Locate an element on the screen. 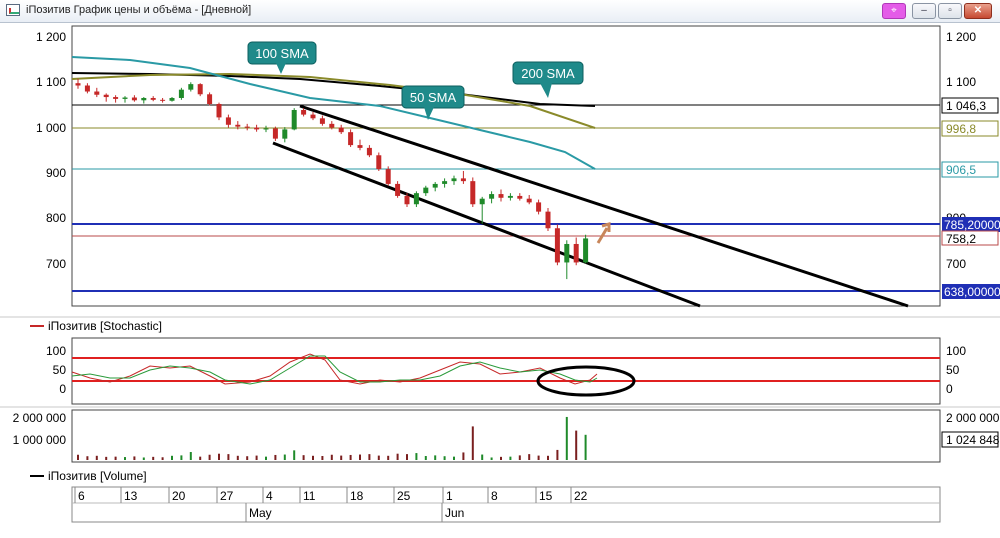 The width and height of the screenshot is (1000, 538). stoch-y-tick: 100 is located at coordinates (956, 351).